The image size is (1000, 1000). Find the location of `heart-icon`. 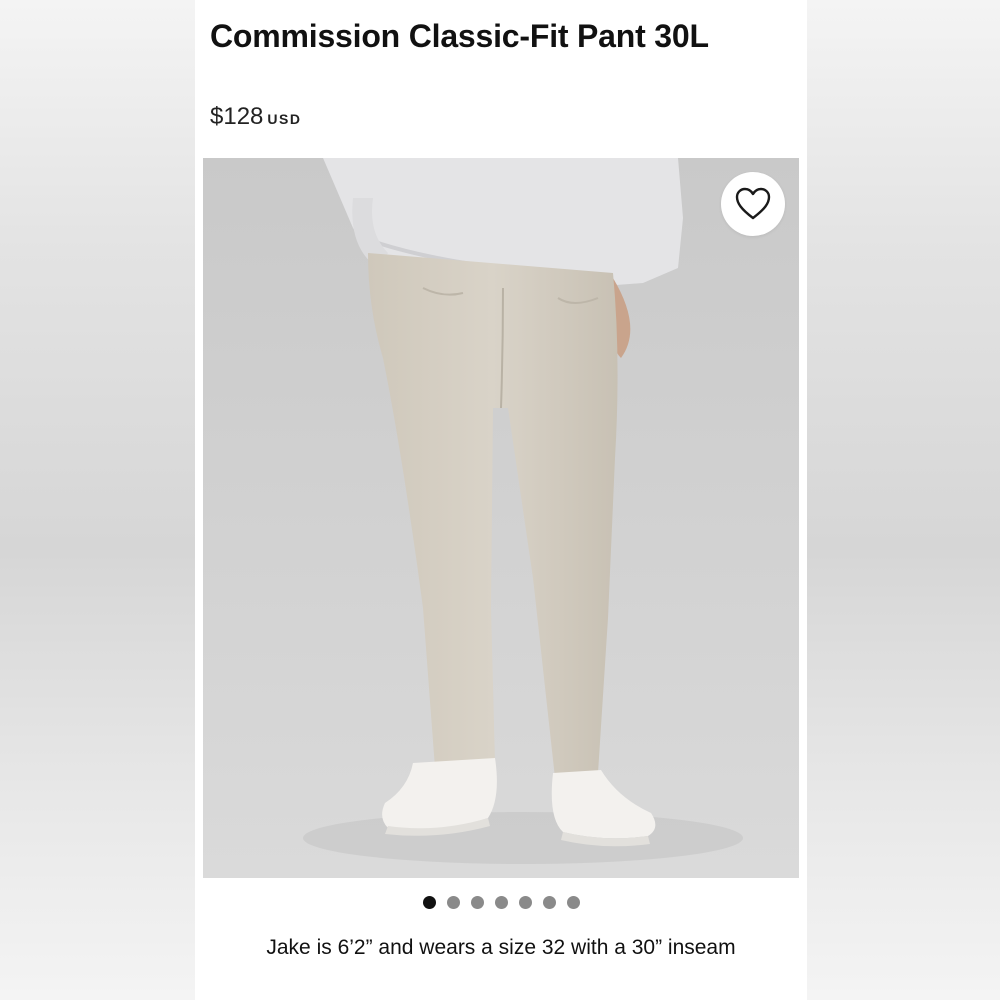

heart-icon is located at coordinates (753, 203).